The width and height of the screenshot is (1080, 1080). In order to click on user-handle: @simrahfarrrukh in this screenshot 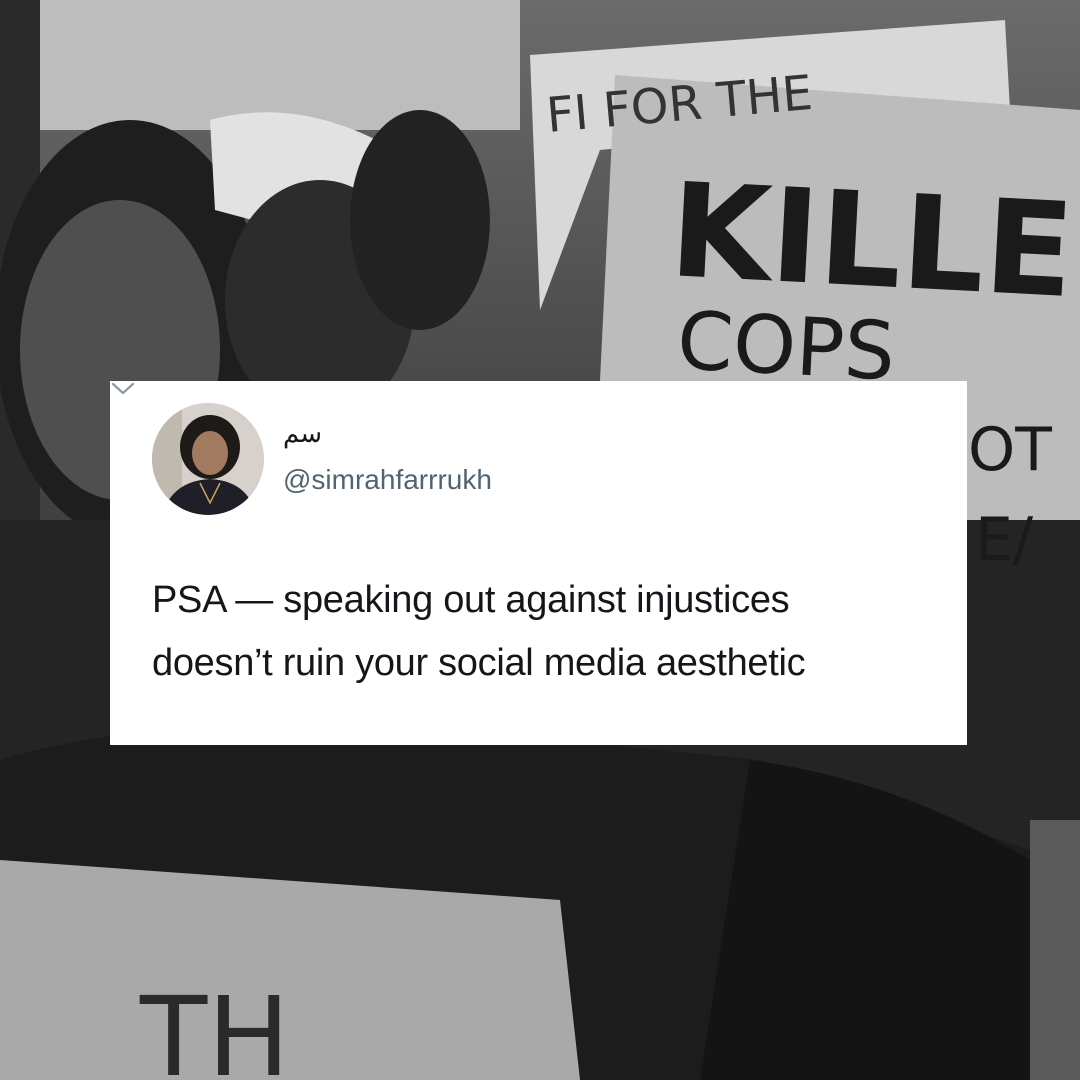, I will do `click(387, 480)`.